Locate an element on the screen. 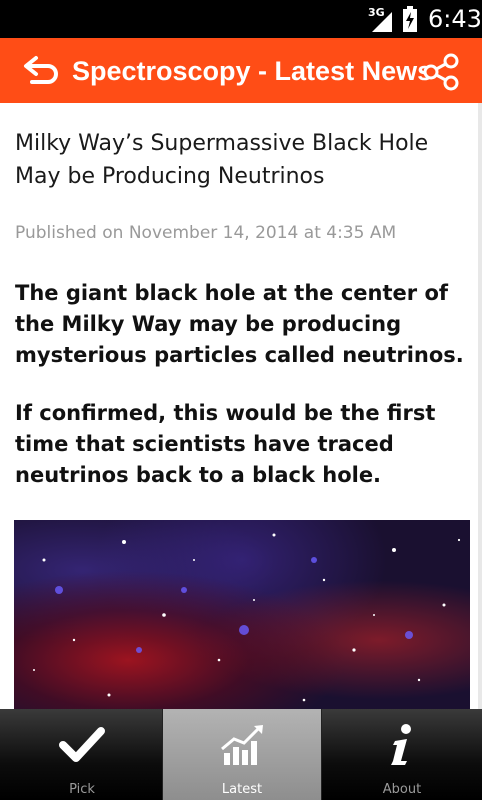  page-title: Spectroscopy - Latest News is located at coordinates (252, 71).